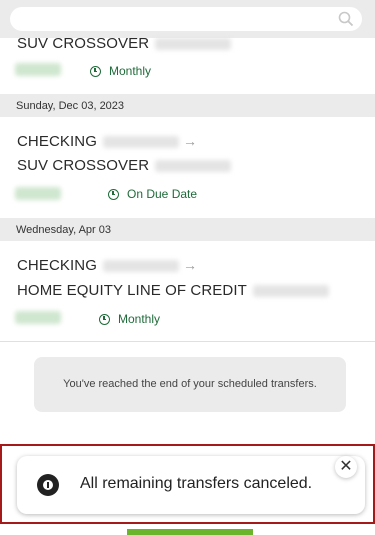 The image size is (375, 535). I want to click on transfer-to-account: HOME EQUITY LINE OF CREDIT, so click(173, 290).